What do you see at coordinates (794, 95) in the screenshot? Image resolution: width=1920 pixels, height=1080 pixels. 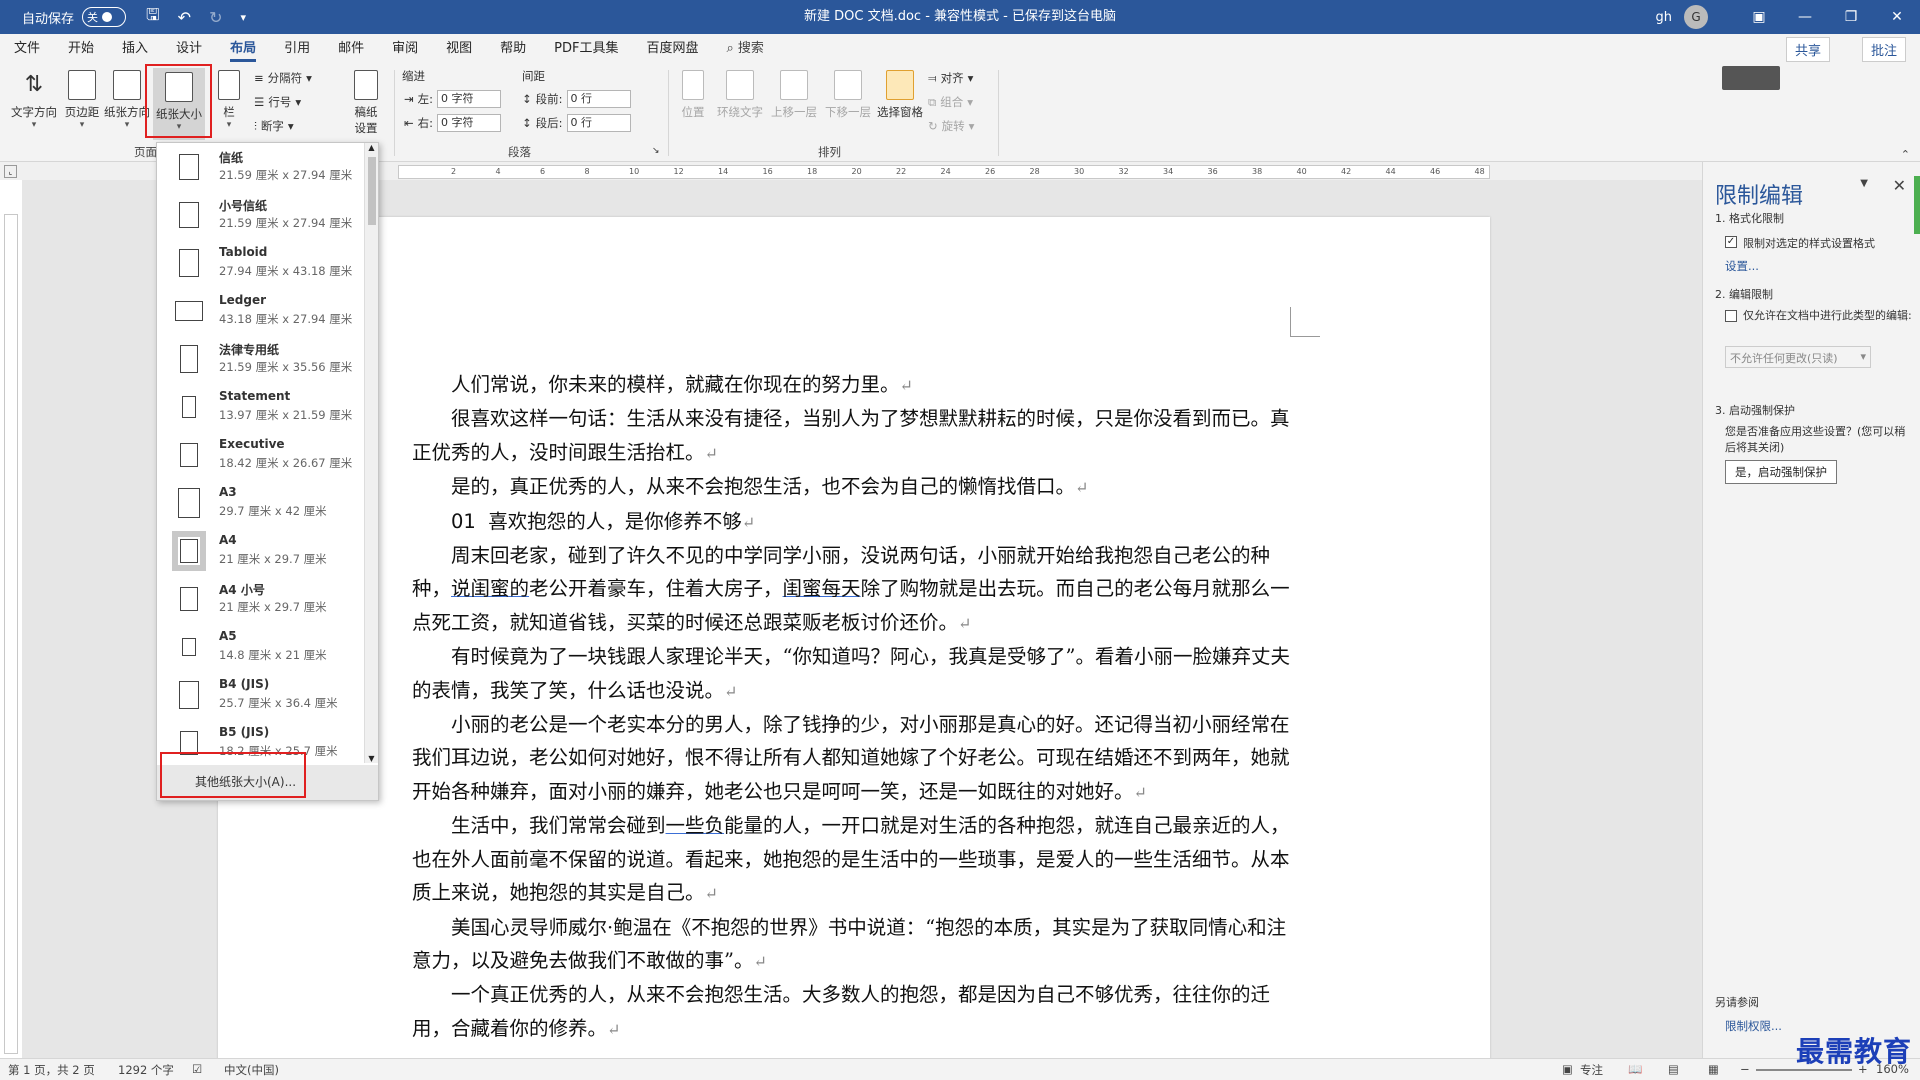 I see `bring-forward-button: 上移一层` at bounding box center [794, 95].